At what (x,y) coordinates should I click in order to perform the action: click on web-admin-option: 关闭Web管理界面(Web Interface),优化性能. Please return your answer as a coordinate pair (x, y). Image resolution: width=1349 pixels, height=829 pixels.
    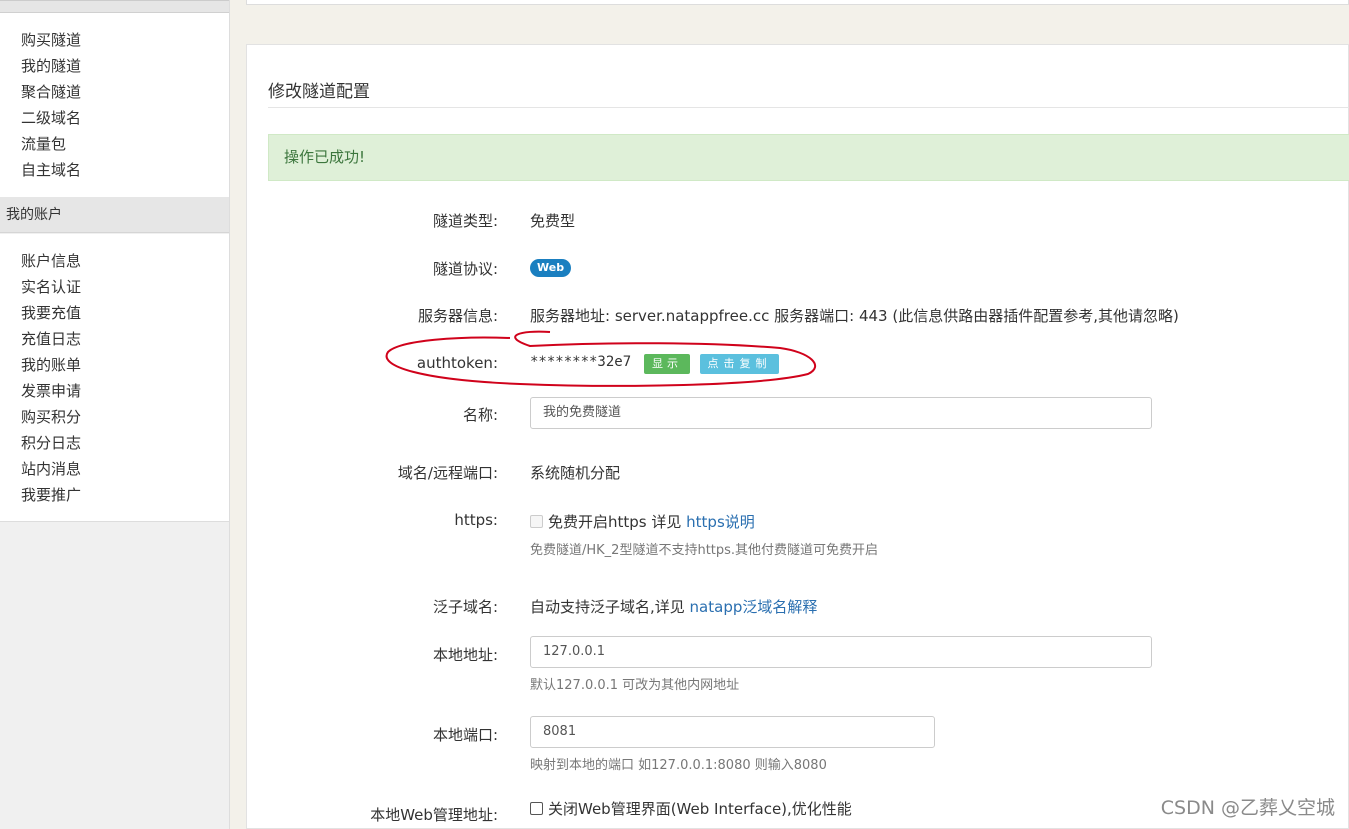
    Looking at the image, I should click on (691, 808).